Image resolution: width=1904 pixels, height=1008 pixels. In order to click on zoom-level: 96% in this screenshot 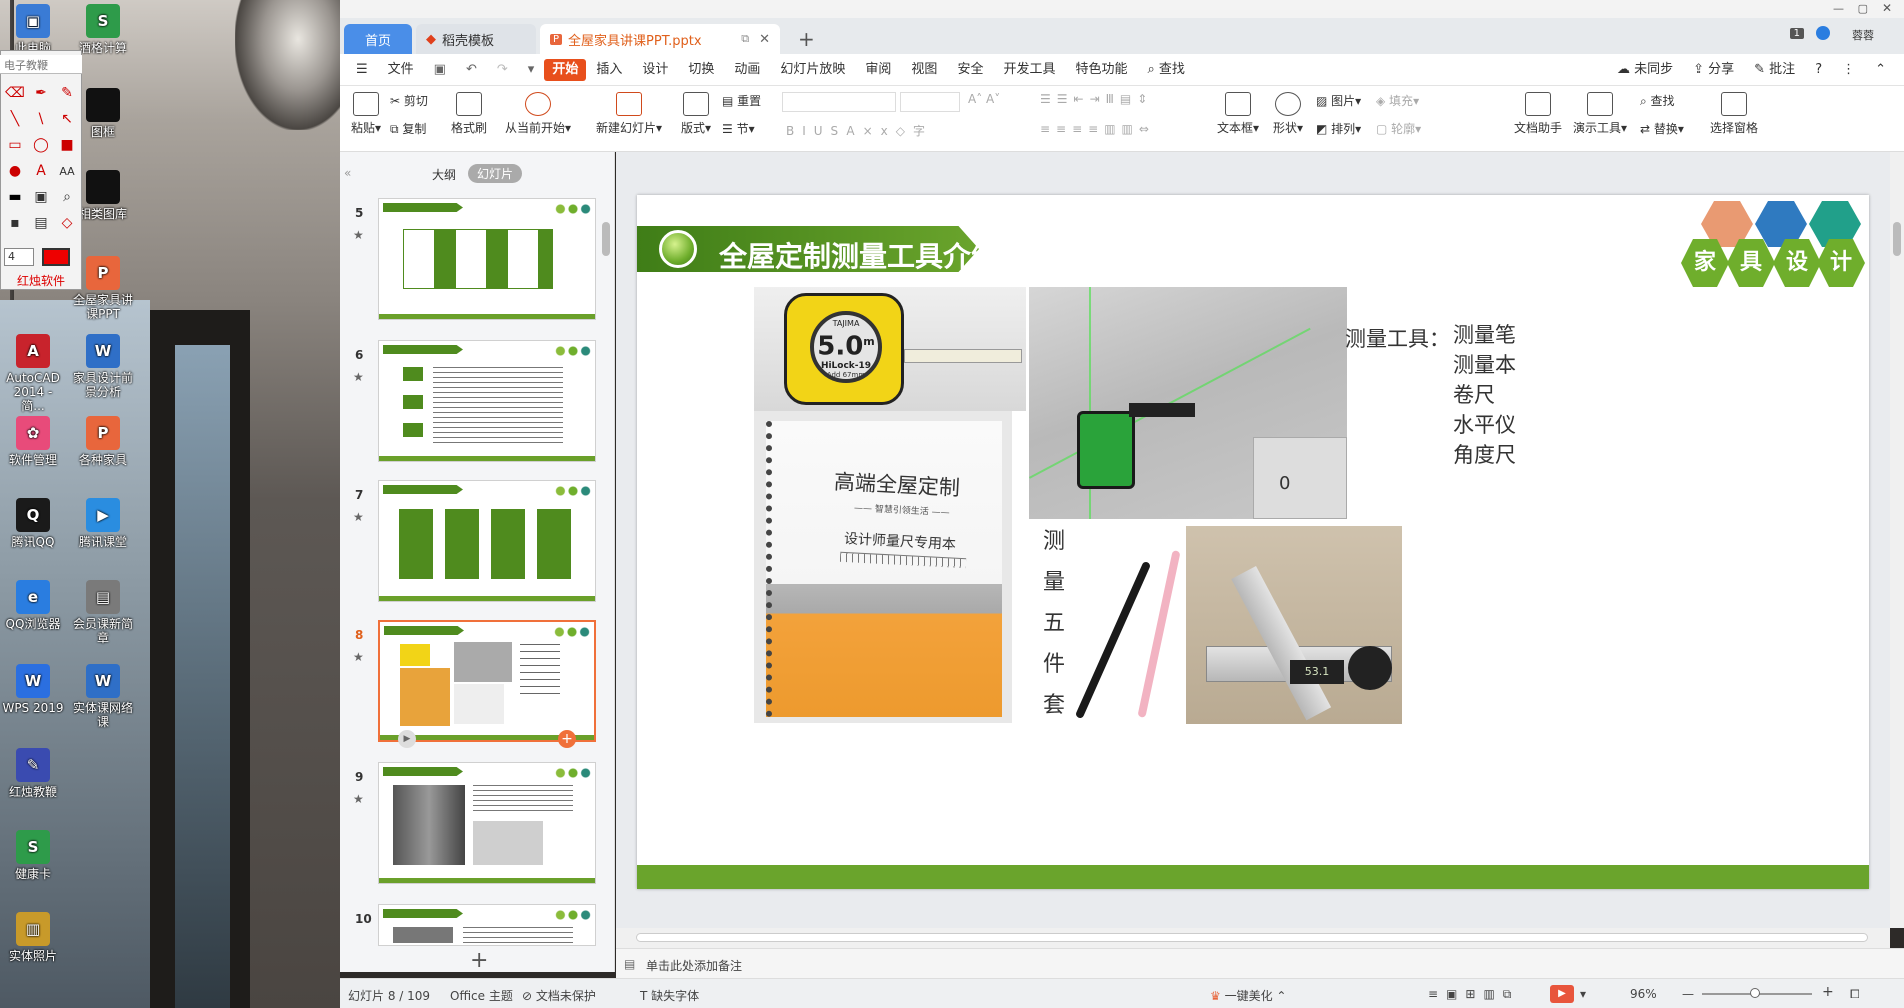, I will do `click(1643, 994)`.